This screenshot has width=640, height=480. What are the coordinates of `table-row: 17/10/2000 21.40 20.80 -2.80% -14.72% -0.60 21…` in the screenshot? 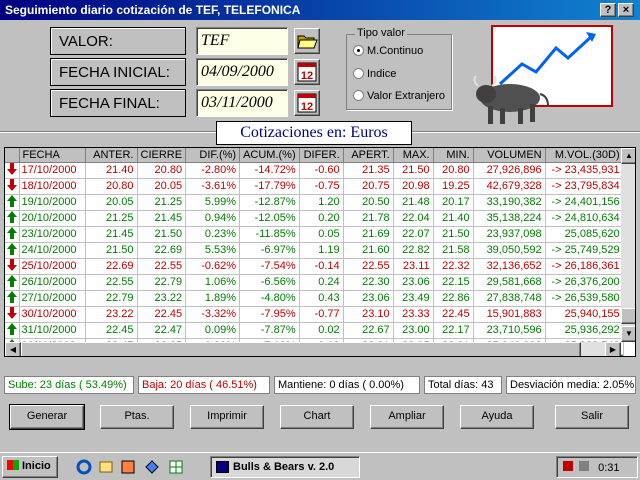 It's located at (314, 170).